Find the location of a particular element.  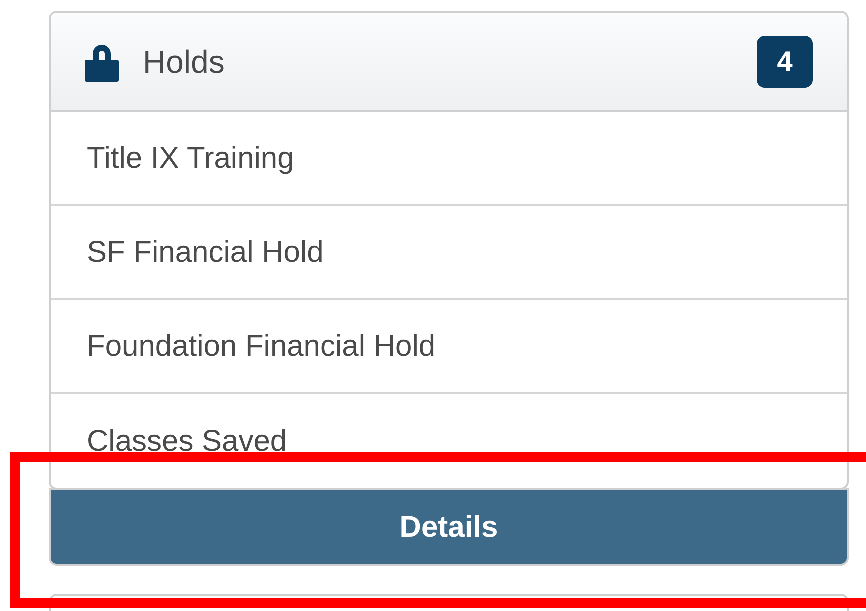

card-title: Holds is located at coordinates (184, 62).